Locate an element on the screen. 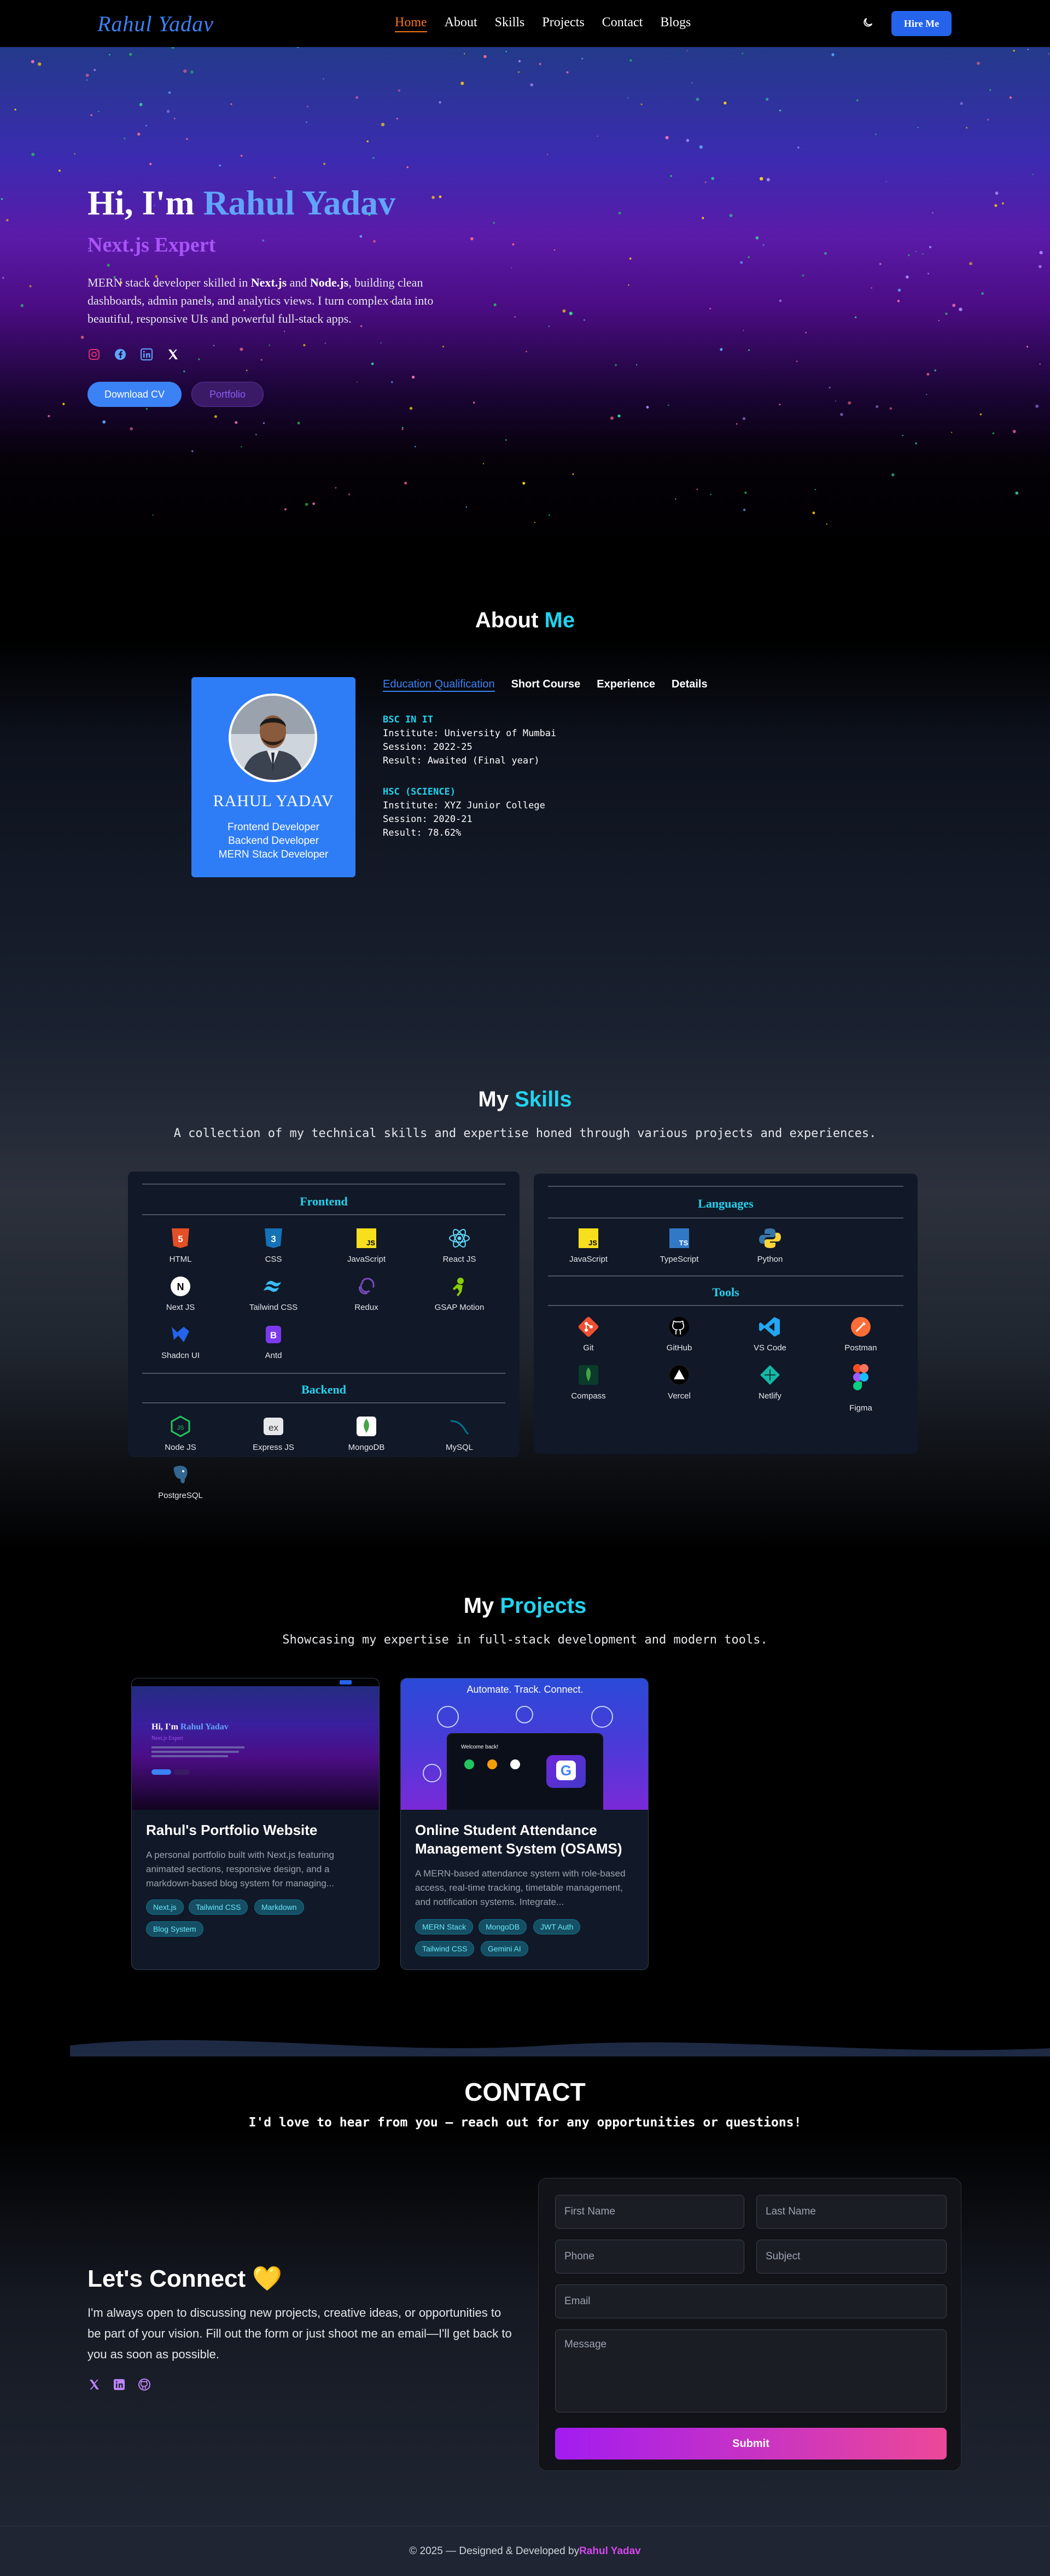 The width and height of the screenshot is (1050, 2576). first-name-field: First Name is located at coordinates (649, 2212).